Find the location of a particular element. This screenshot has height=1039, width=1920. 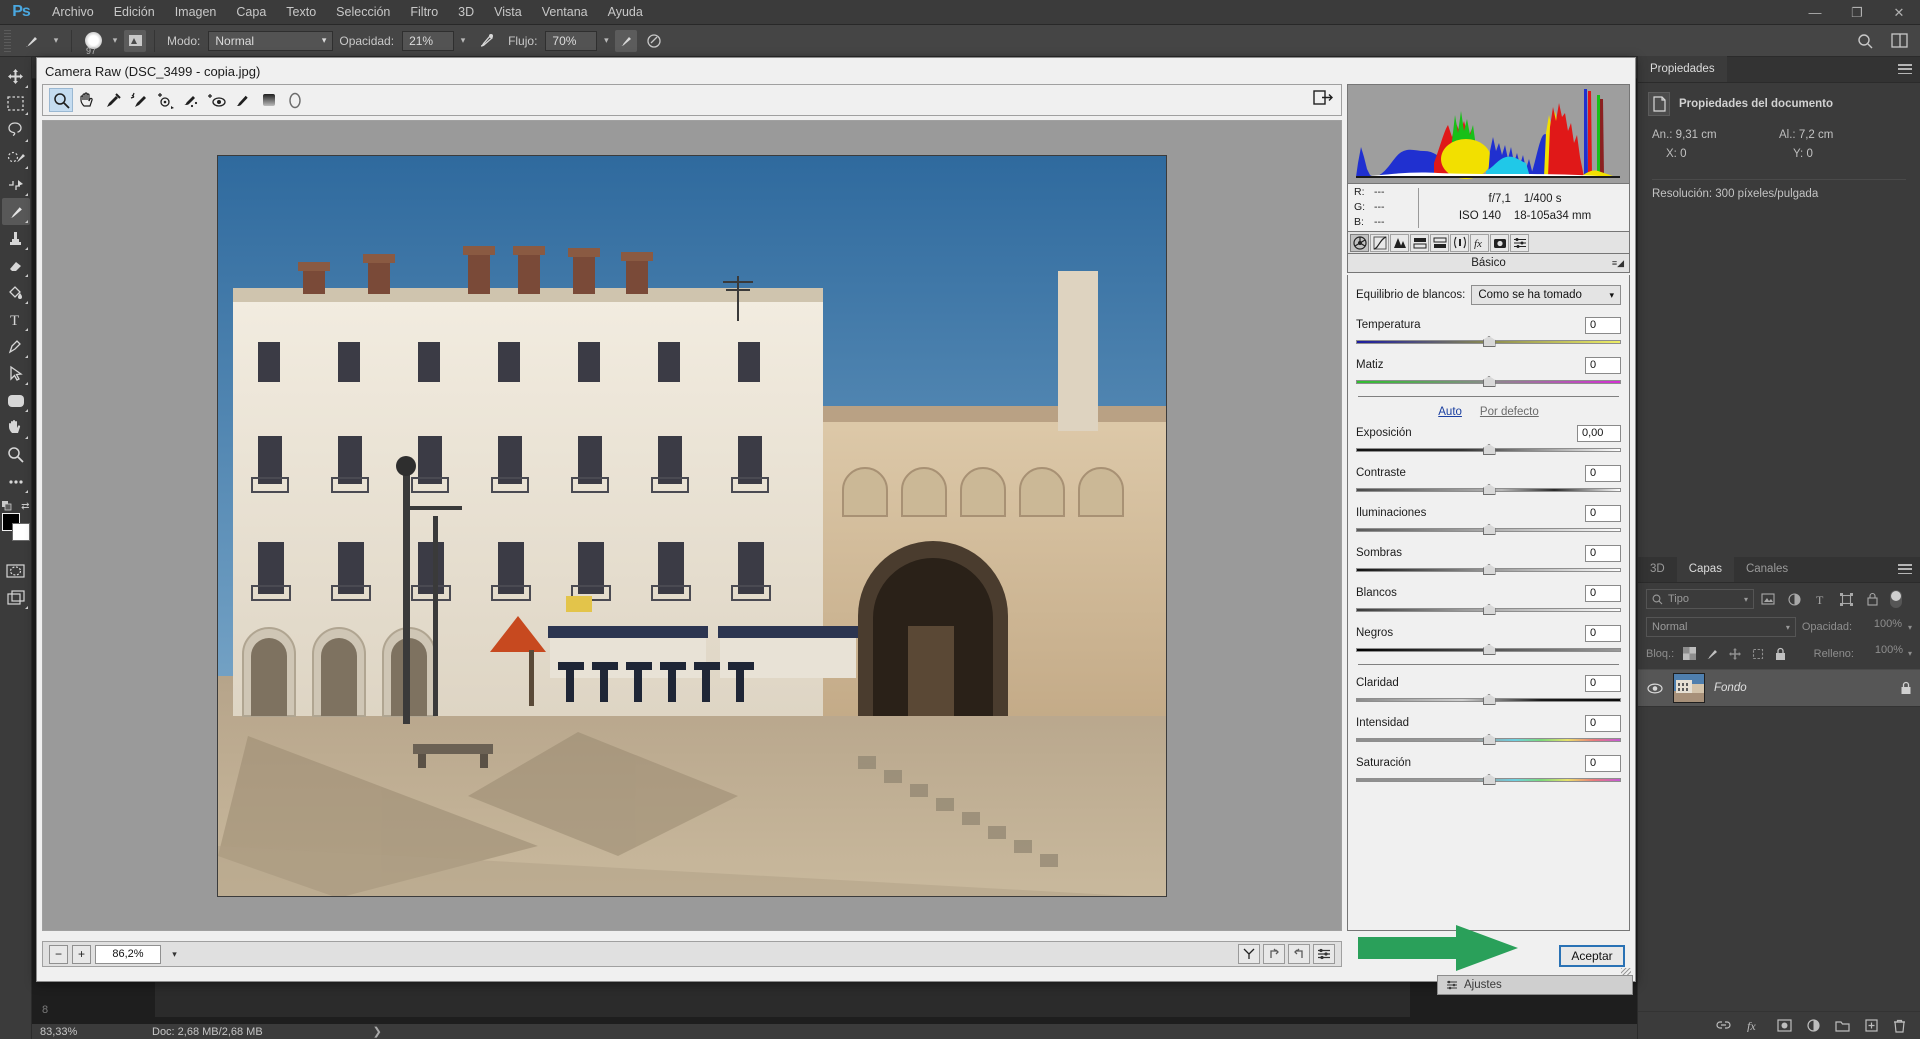

tab-canales: Canales is located at coordinates (1767, 569).